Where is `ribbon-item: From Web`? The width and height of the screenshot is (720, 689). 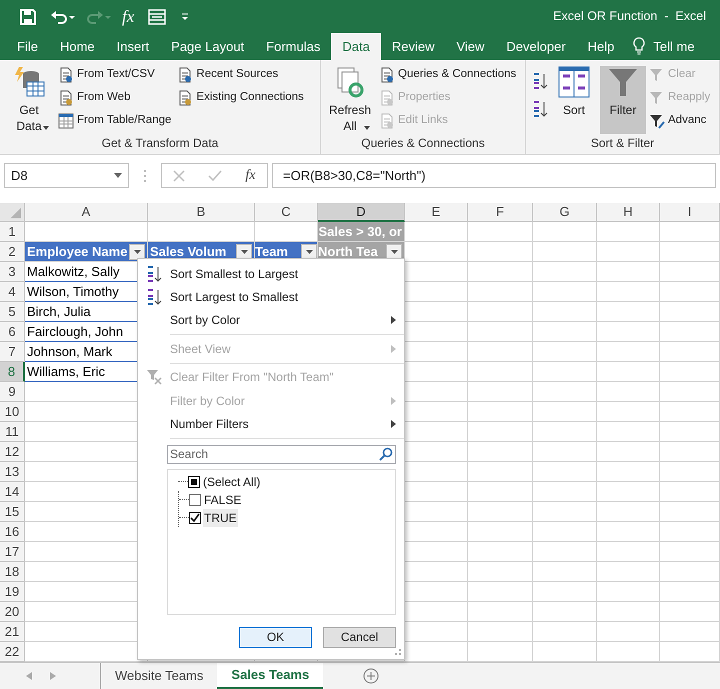
ribbon-item: From Web is located at coordinates (115, 98).